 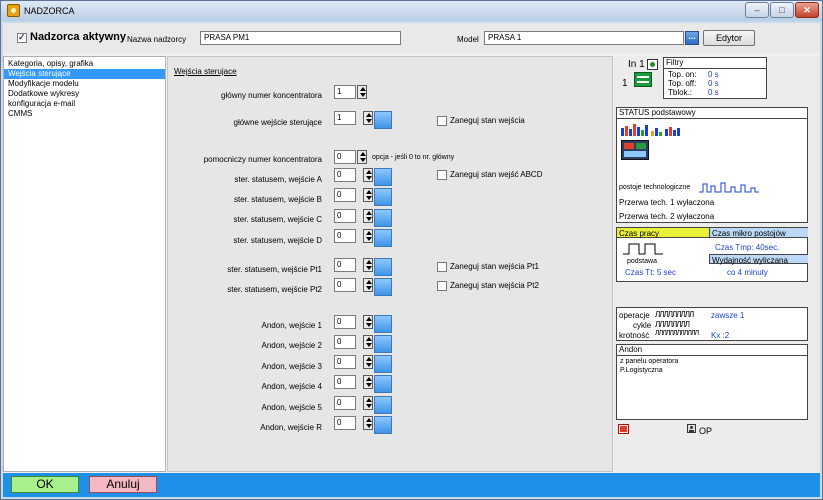 What do you see at coordinates (757, 10) in the screenshot?
I see `minimize-button: –` at bounding box center [757, 10].